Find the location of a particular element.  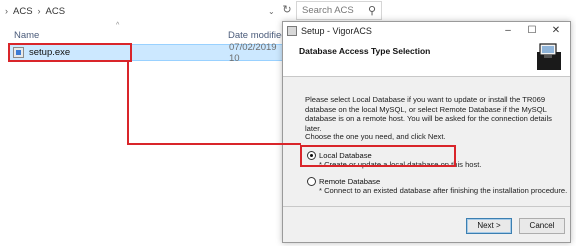

column-header-name: Name is located at coordinates (26, 37).